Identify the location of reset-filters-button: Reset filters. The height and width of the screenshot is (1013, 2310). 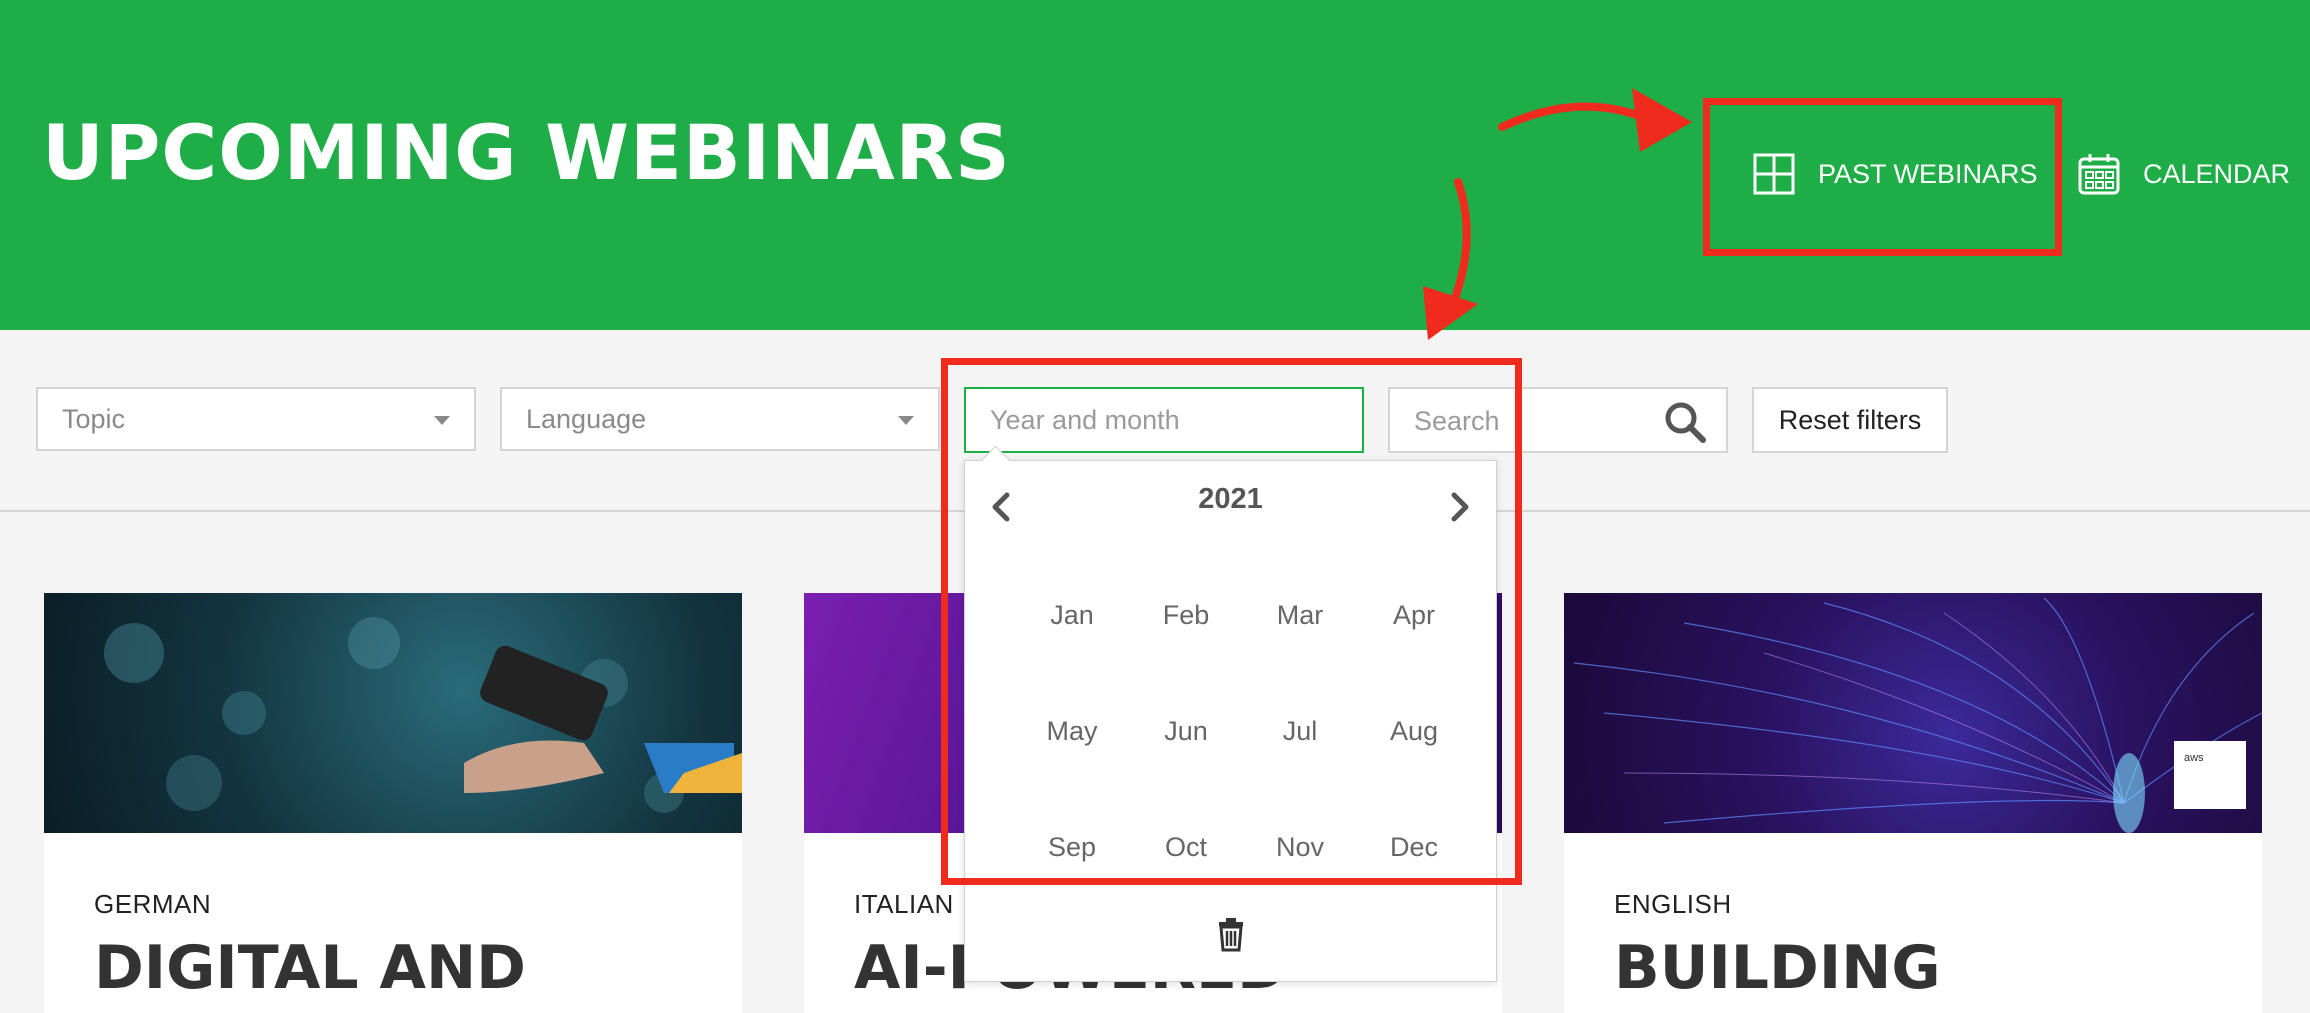
(1850, 420).